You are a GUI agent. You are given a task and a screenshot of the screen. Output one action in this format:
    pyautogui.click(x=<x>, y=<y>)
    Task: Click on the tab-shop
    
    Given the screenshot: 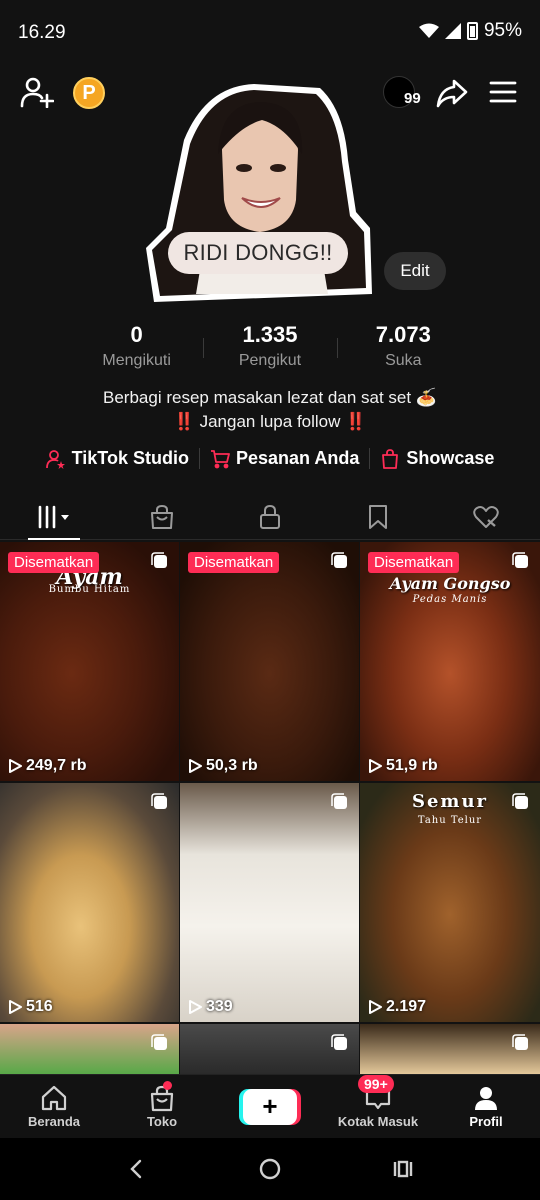 What is the action you would take?
    pyautogui.click(x=162, y=516)
    